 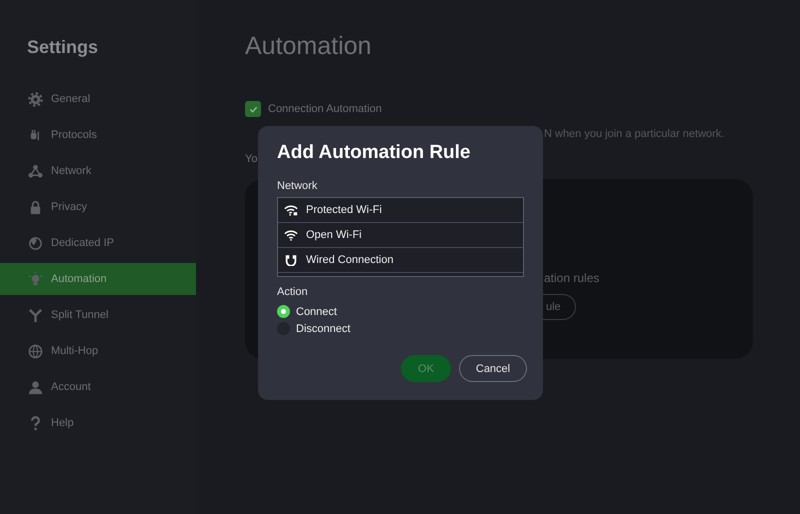 I want to click on sidebar-title: Settings, so click(x=62, y=47).